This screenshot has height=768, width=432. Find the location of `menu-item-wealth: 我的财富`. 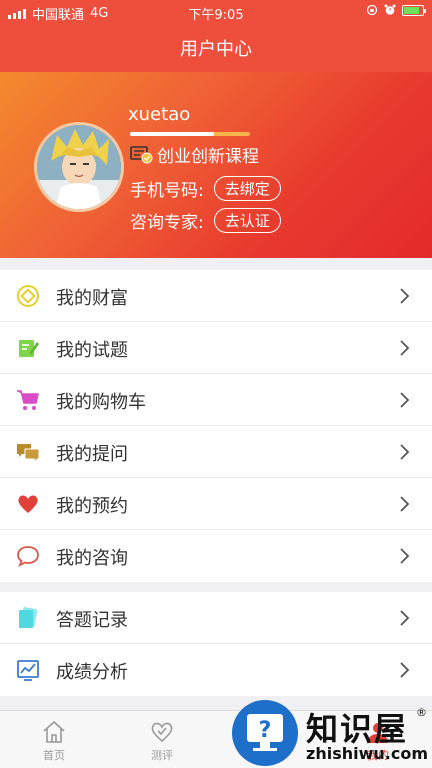

menu-item-wealth: 我的财富 is located at coordinates (216, 296).